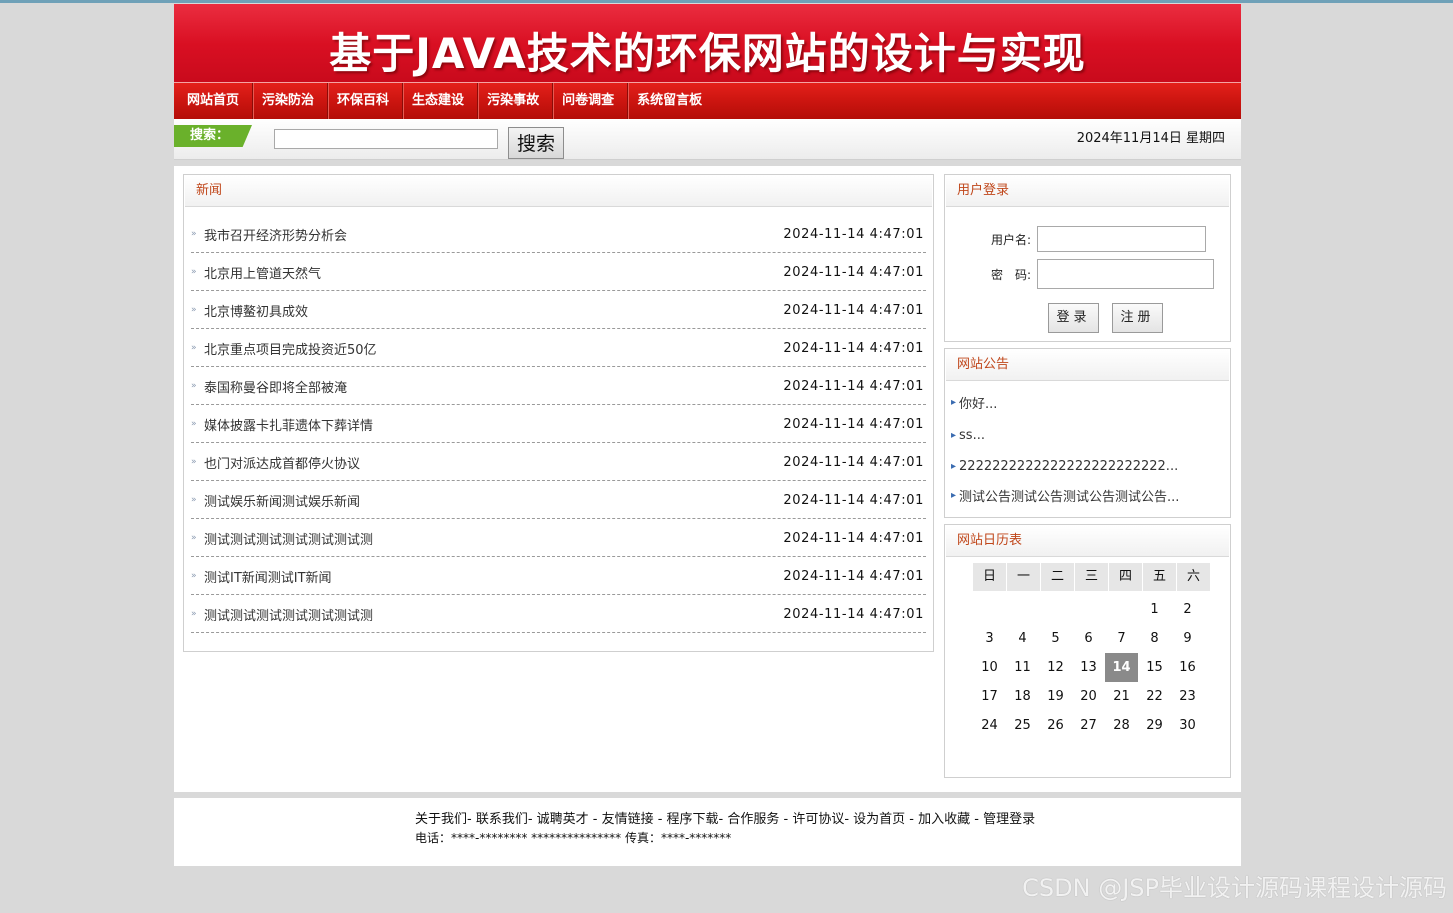 This screenshot has width=1453, height=913. Describe the element at coordinates (1121, 667) in the screenshot. I see `calendar-today: 14` at that location.